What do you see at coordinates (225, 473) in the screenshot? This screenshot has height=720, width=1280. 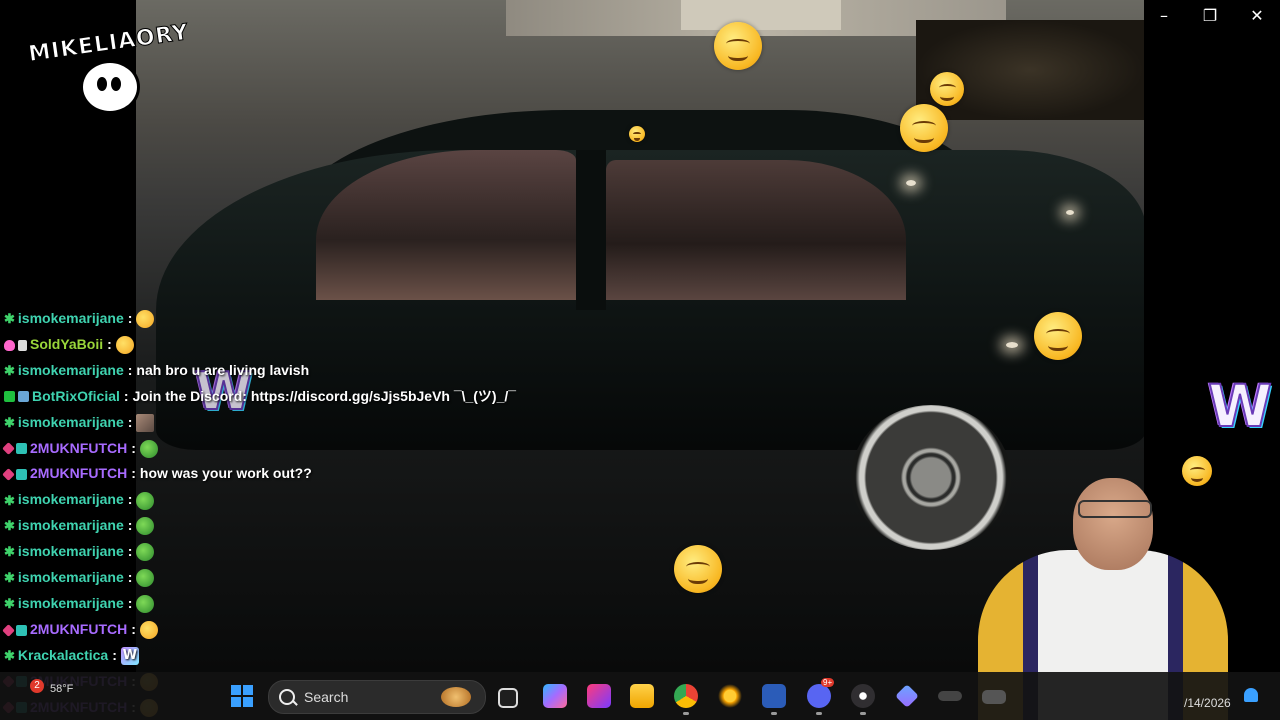 I see `chat-text: how was your work out??` at bounding box center [225, 473].